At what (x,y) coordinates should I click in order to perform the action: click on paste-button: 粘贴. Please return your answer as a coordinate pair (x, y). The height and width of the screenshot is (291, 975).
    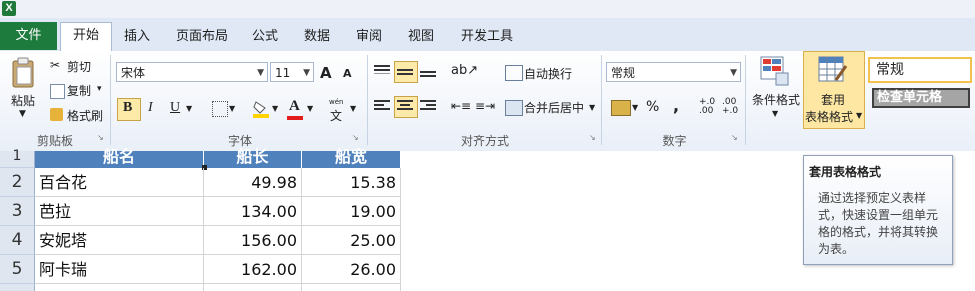
    Looking at the image, I should click on (23, 100).